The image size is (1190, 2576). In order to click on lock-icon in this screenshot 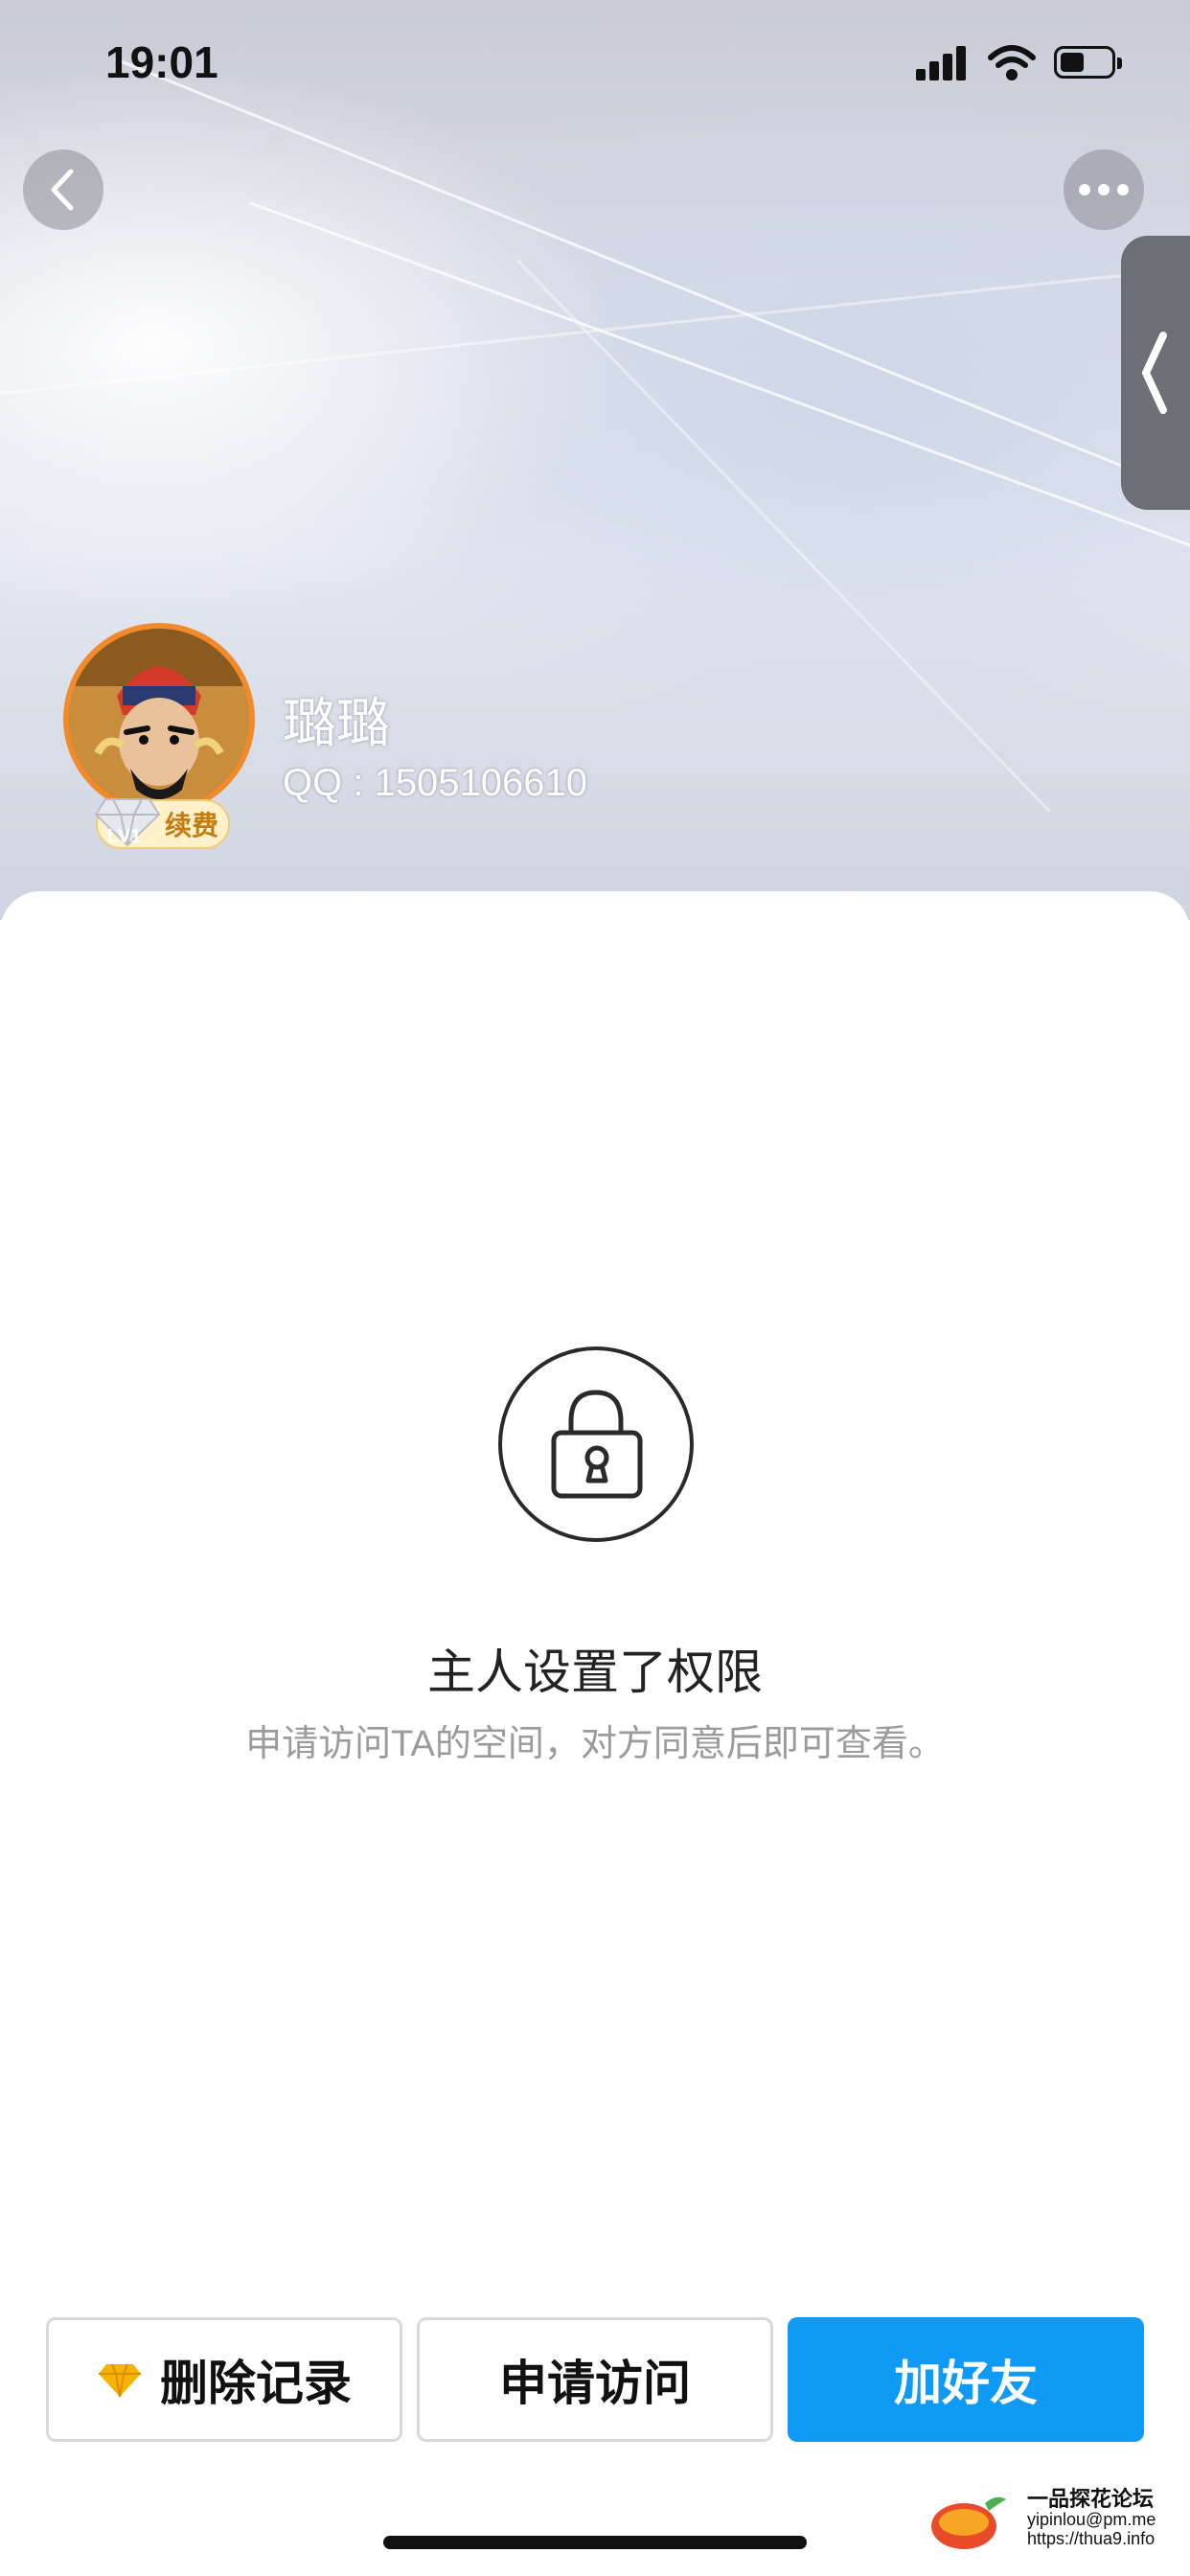, I will do `click(597, 1444)`.